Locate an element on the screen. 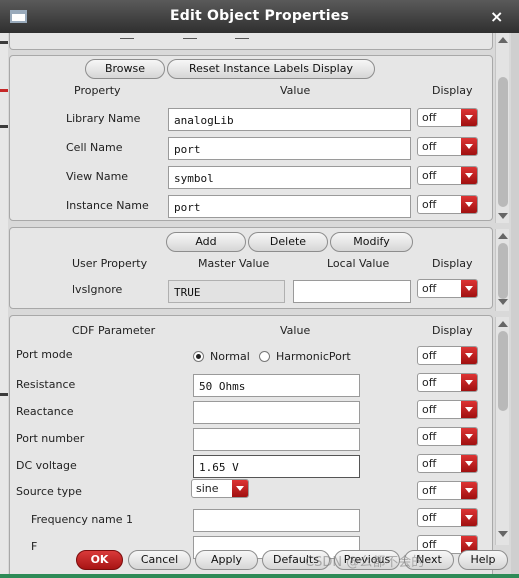  source-type-select: sine is located at coordinates (220, 488).